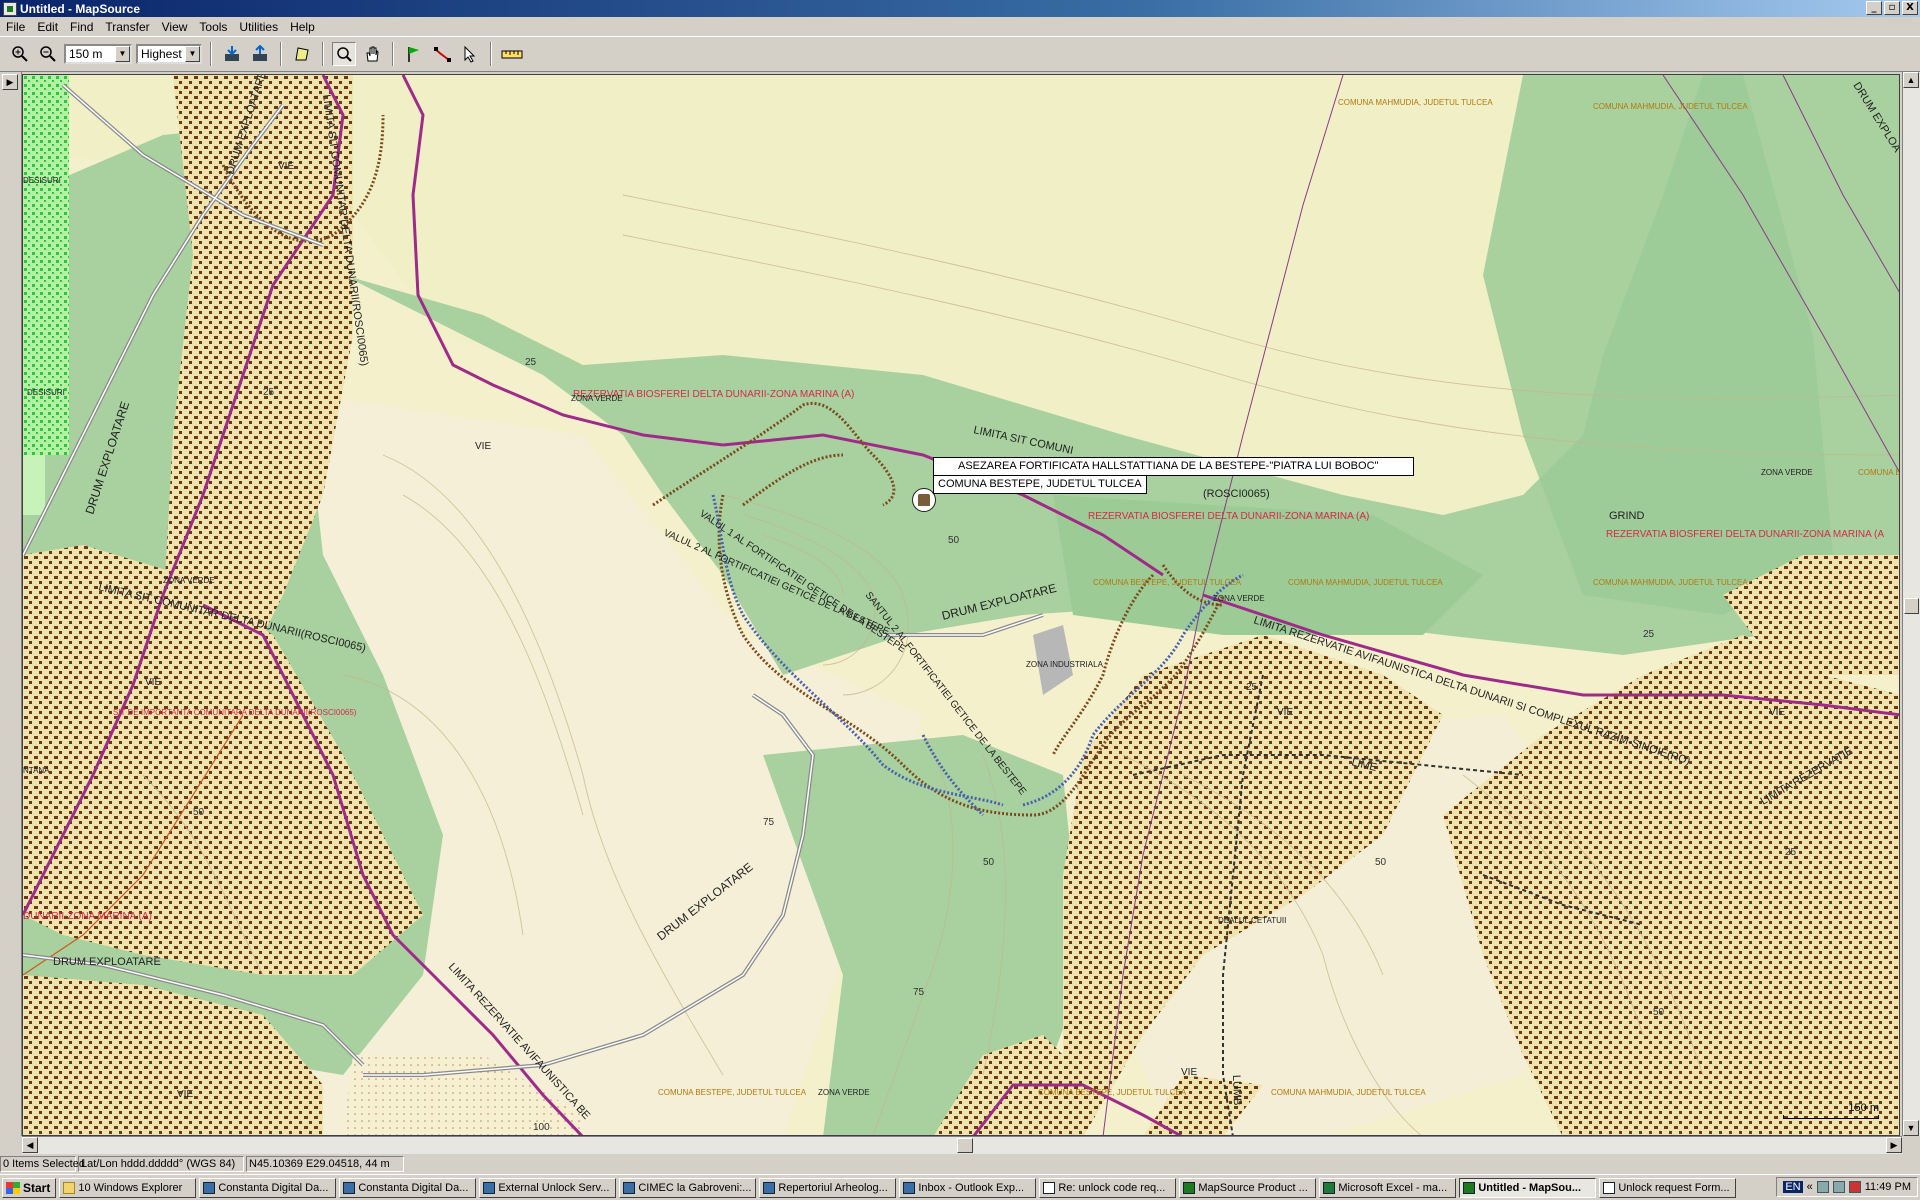  Describe the element at coordinates (98, 54) in the screenshot. I see `zoom-scale-select: 150 m ▼` at that location.